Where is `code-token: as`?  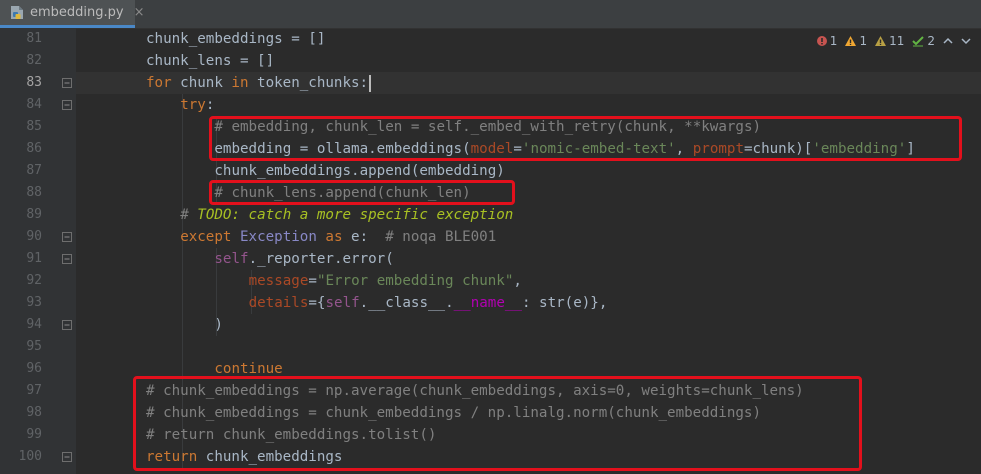 code-token: as is located at coordinates (334, 237).